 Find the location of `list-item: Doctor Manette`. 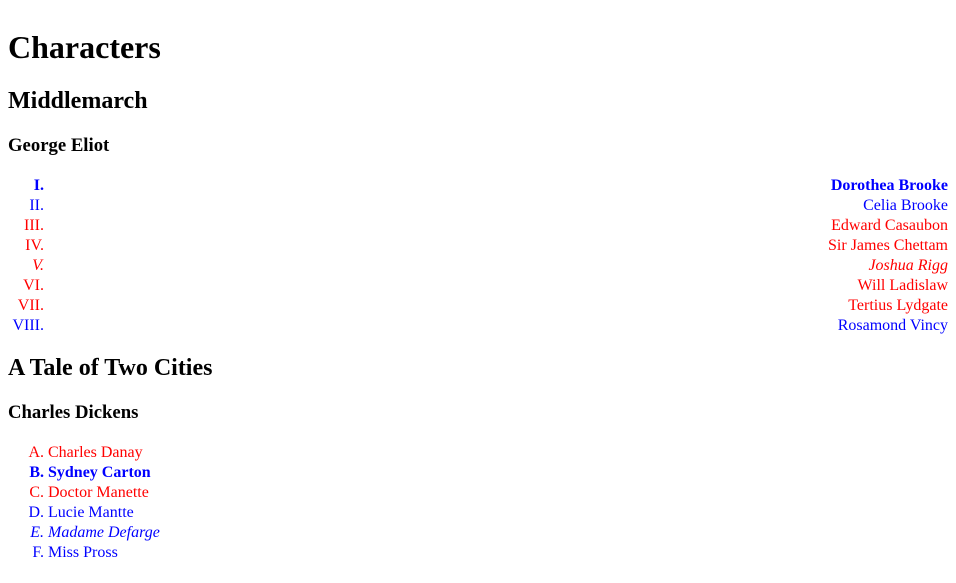

list-item: Doctor Manette is located at coordinates (498, 493).